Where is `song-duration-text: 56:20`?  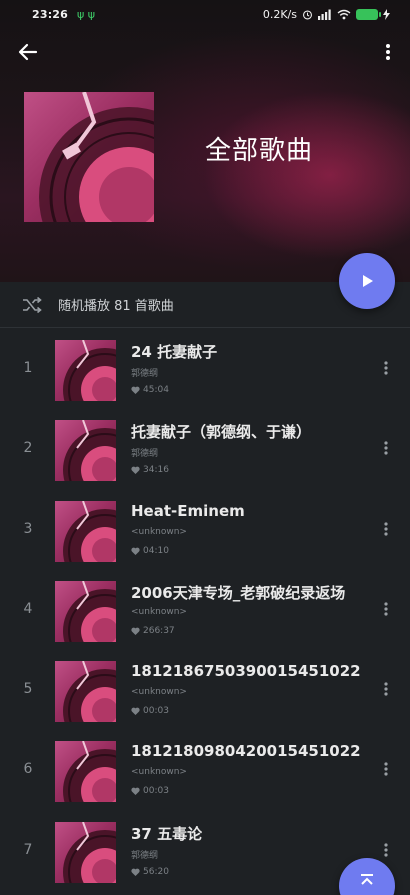 song-duration-text: 56:20 is located at coordinates (156, 871).